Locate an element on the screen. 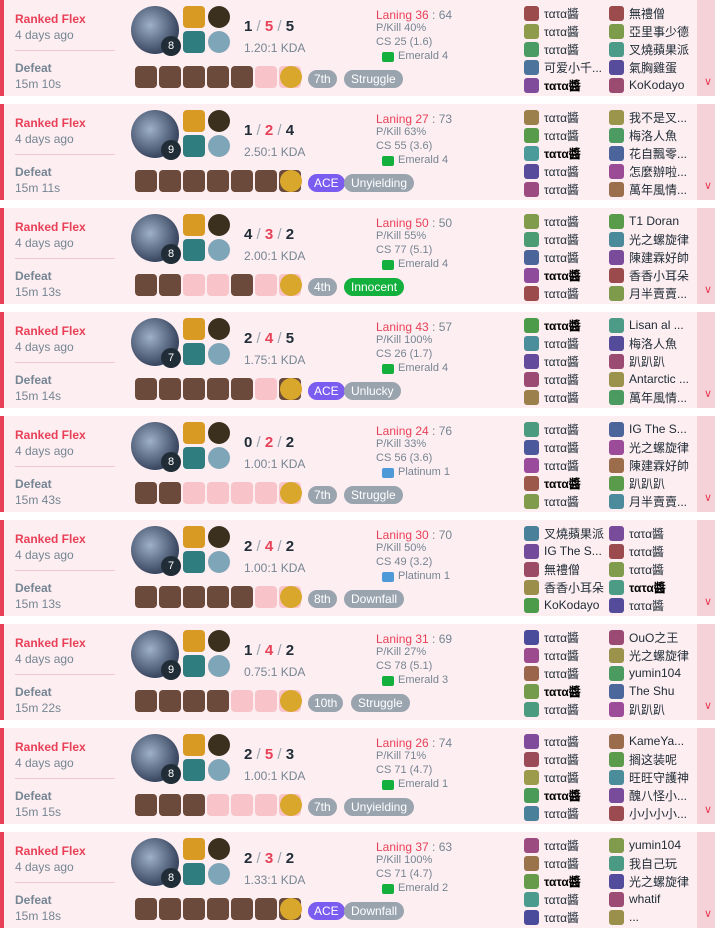 Image resolution: width=715 pixels, height=928 pixels. player-name: KoKodayo is located at coordinates (580, 605).